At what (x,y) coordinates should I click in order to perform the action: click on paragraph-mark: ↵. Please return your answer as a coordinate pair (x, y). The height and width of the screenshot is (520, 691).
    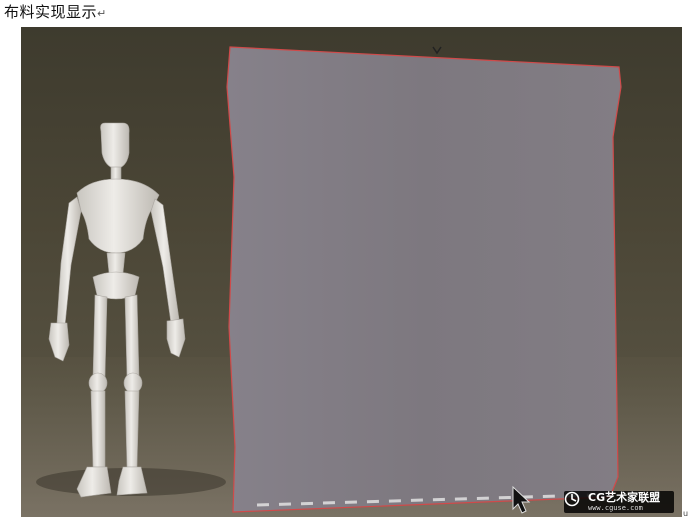
    Looking at the image, I should click on (102, 13).